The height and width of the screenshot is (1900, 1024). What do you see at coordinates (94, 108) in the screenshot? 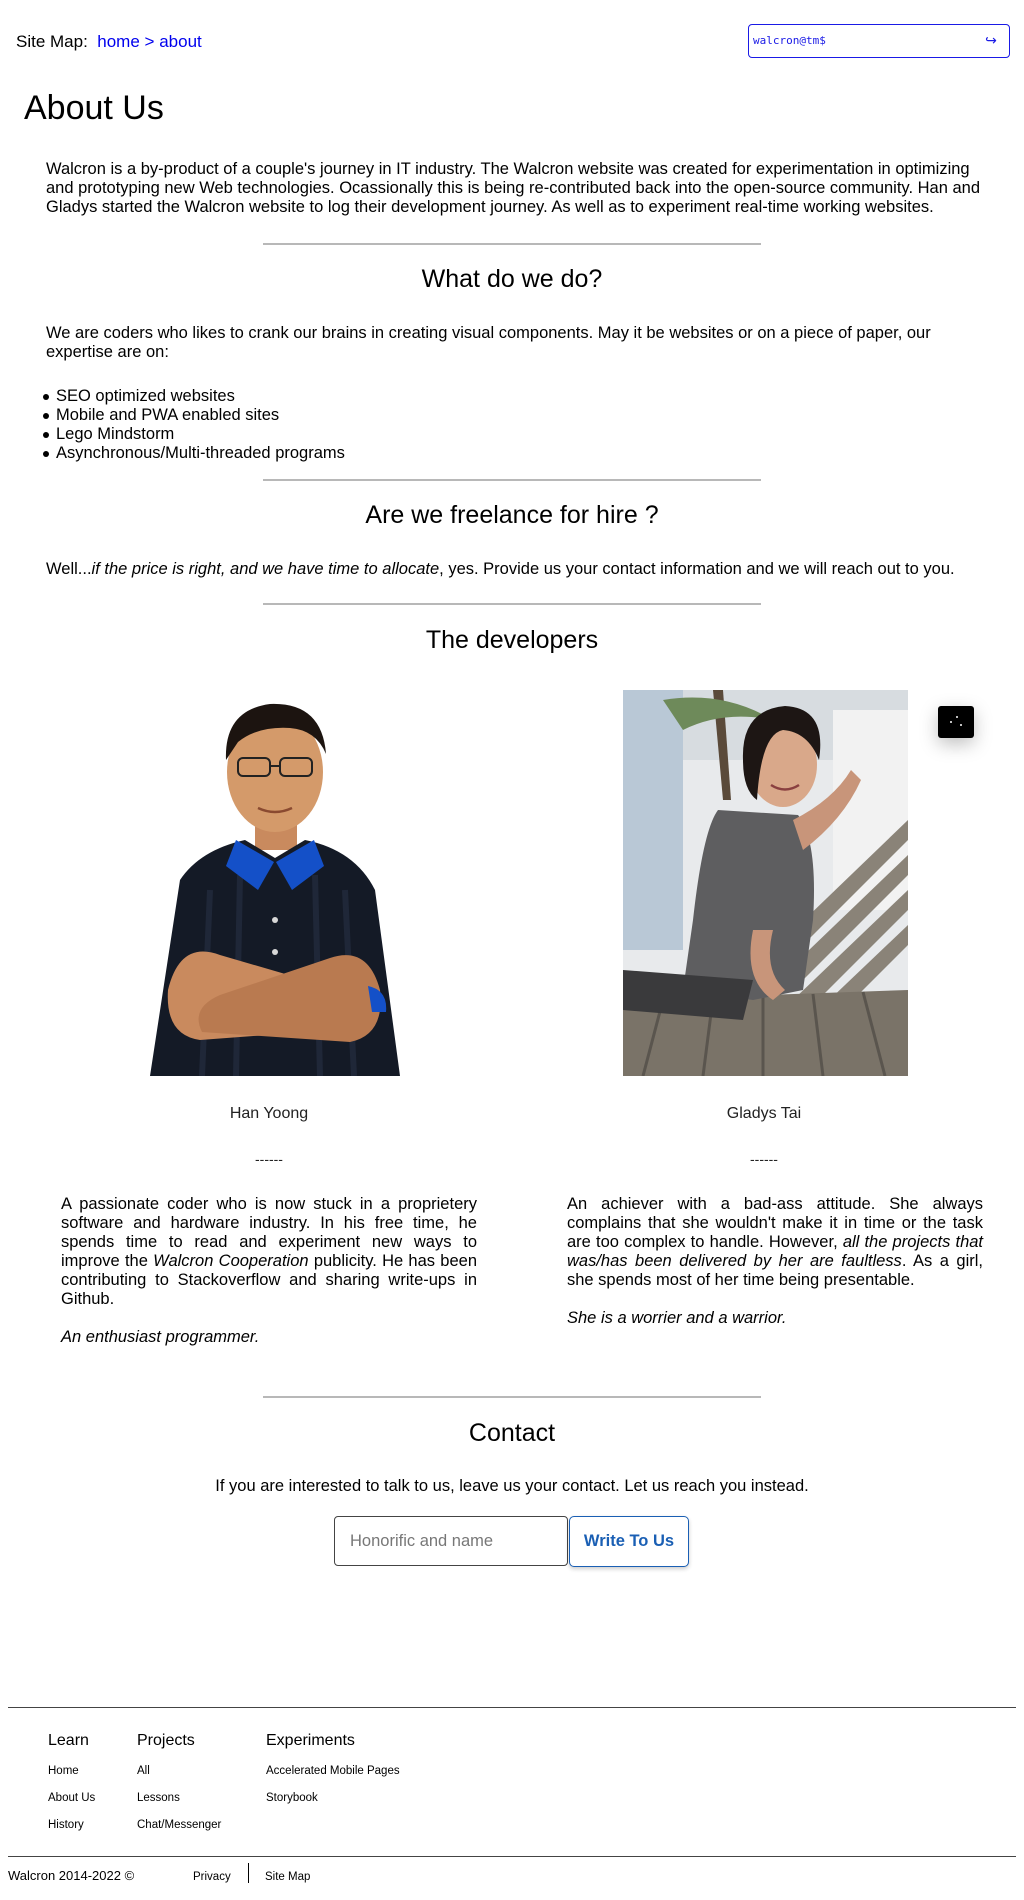
I see `page-title: About Us` at bounding box center [94, 108].